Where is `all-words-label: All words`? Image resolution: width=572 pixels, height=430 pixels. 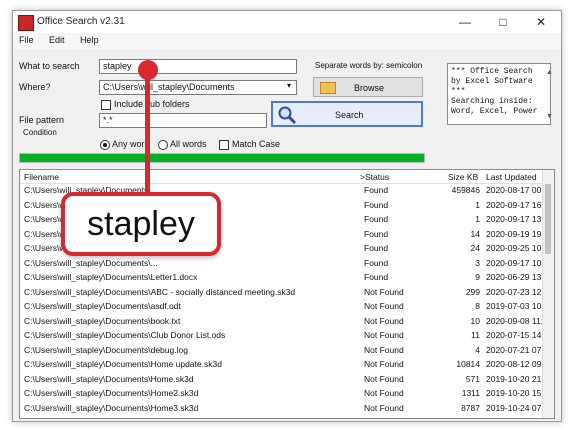 all-words-label: All words is located at coordinates (188, 144).